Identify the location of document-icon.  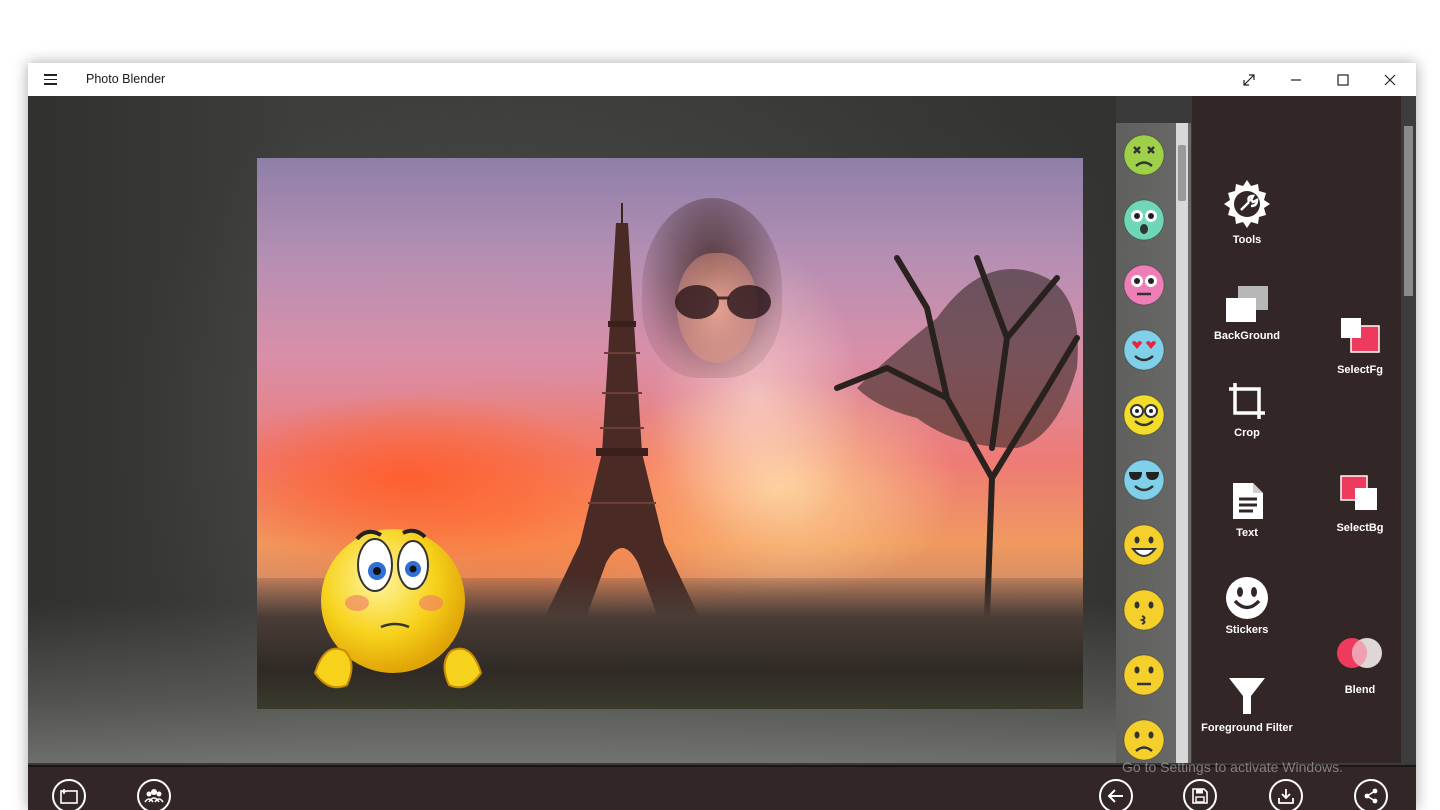
(1248, 501).